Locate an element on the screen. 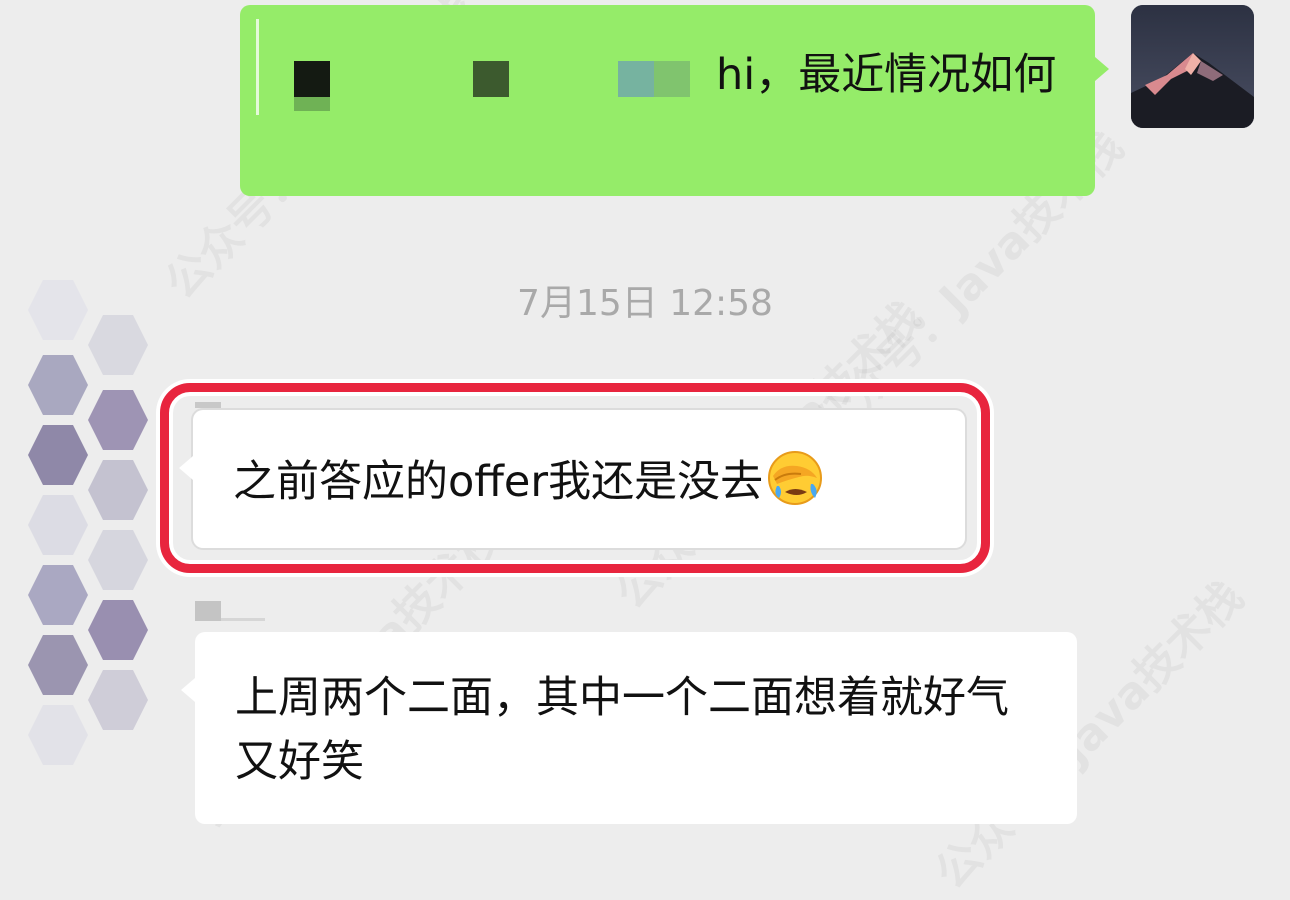  received-message-bubble: 上周两个二面，其中一个二面想着就好气又好笑 is located at coordinates (629, 728).